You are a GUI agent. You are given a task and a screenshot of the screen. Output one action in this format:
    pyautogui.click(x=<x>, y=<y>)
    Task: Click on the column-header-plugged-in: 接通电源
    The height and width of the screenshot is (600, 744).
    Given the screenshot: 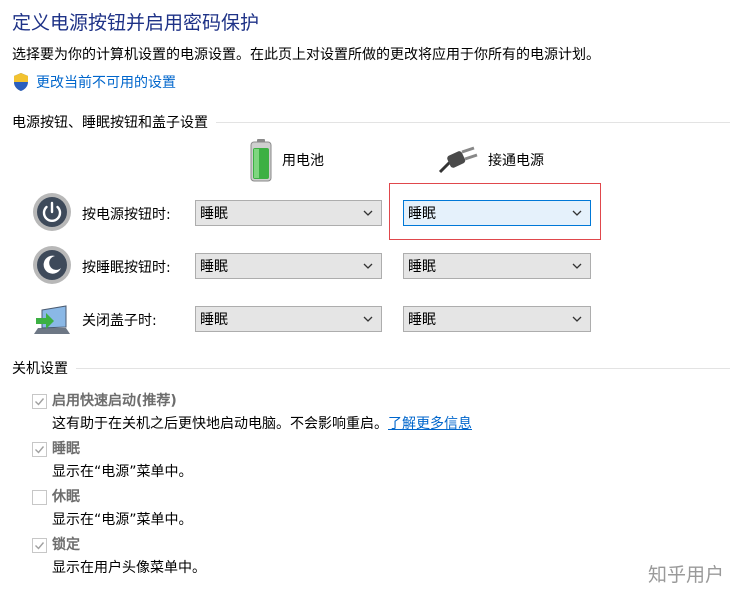 What is the action you would take?
    pyautogui.click(x=491, y=160)
    